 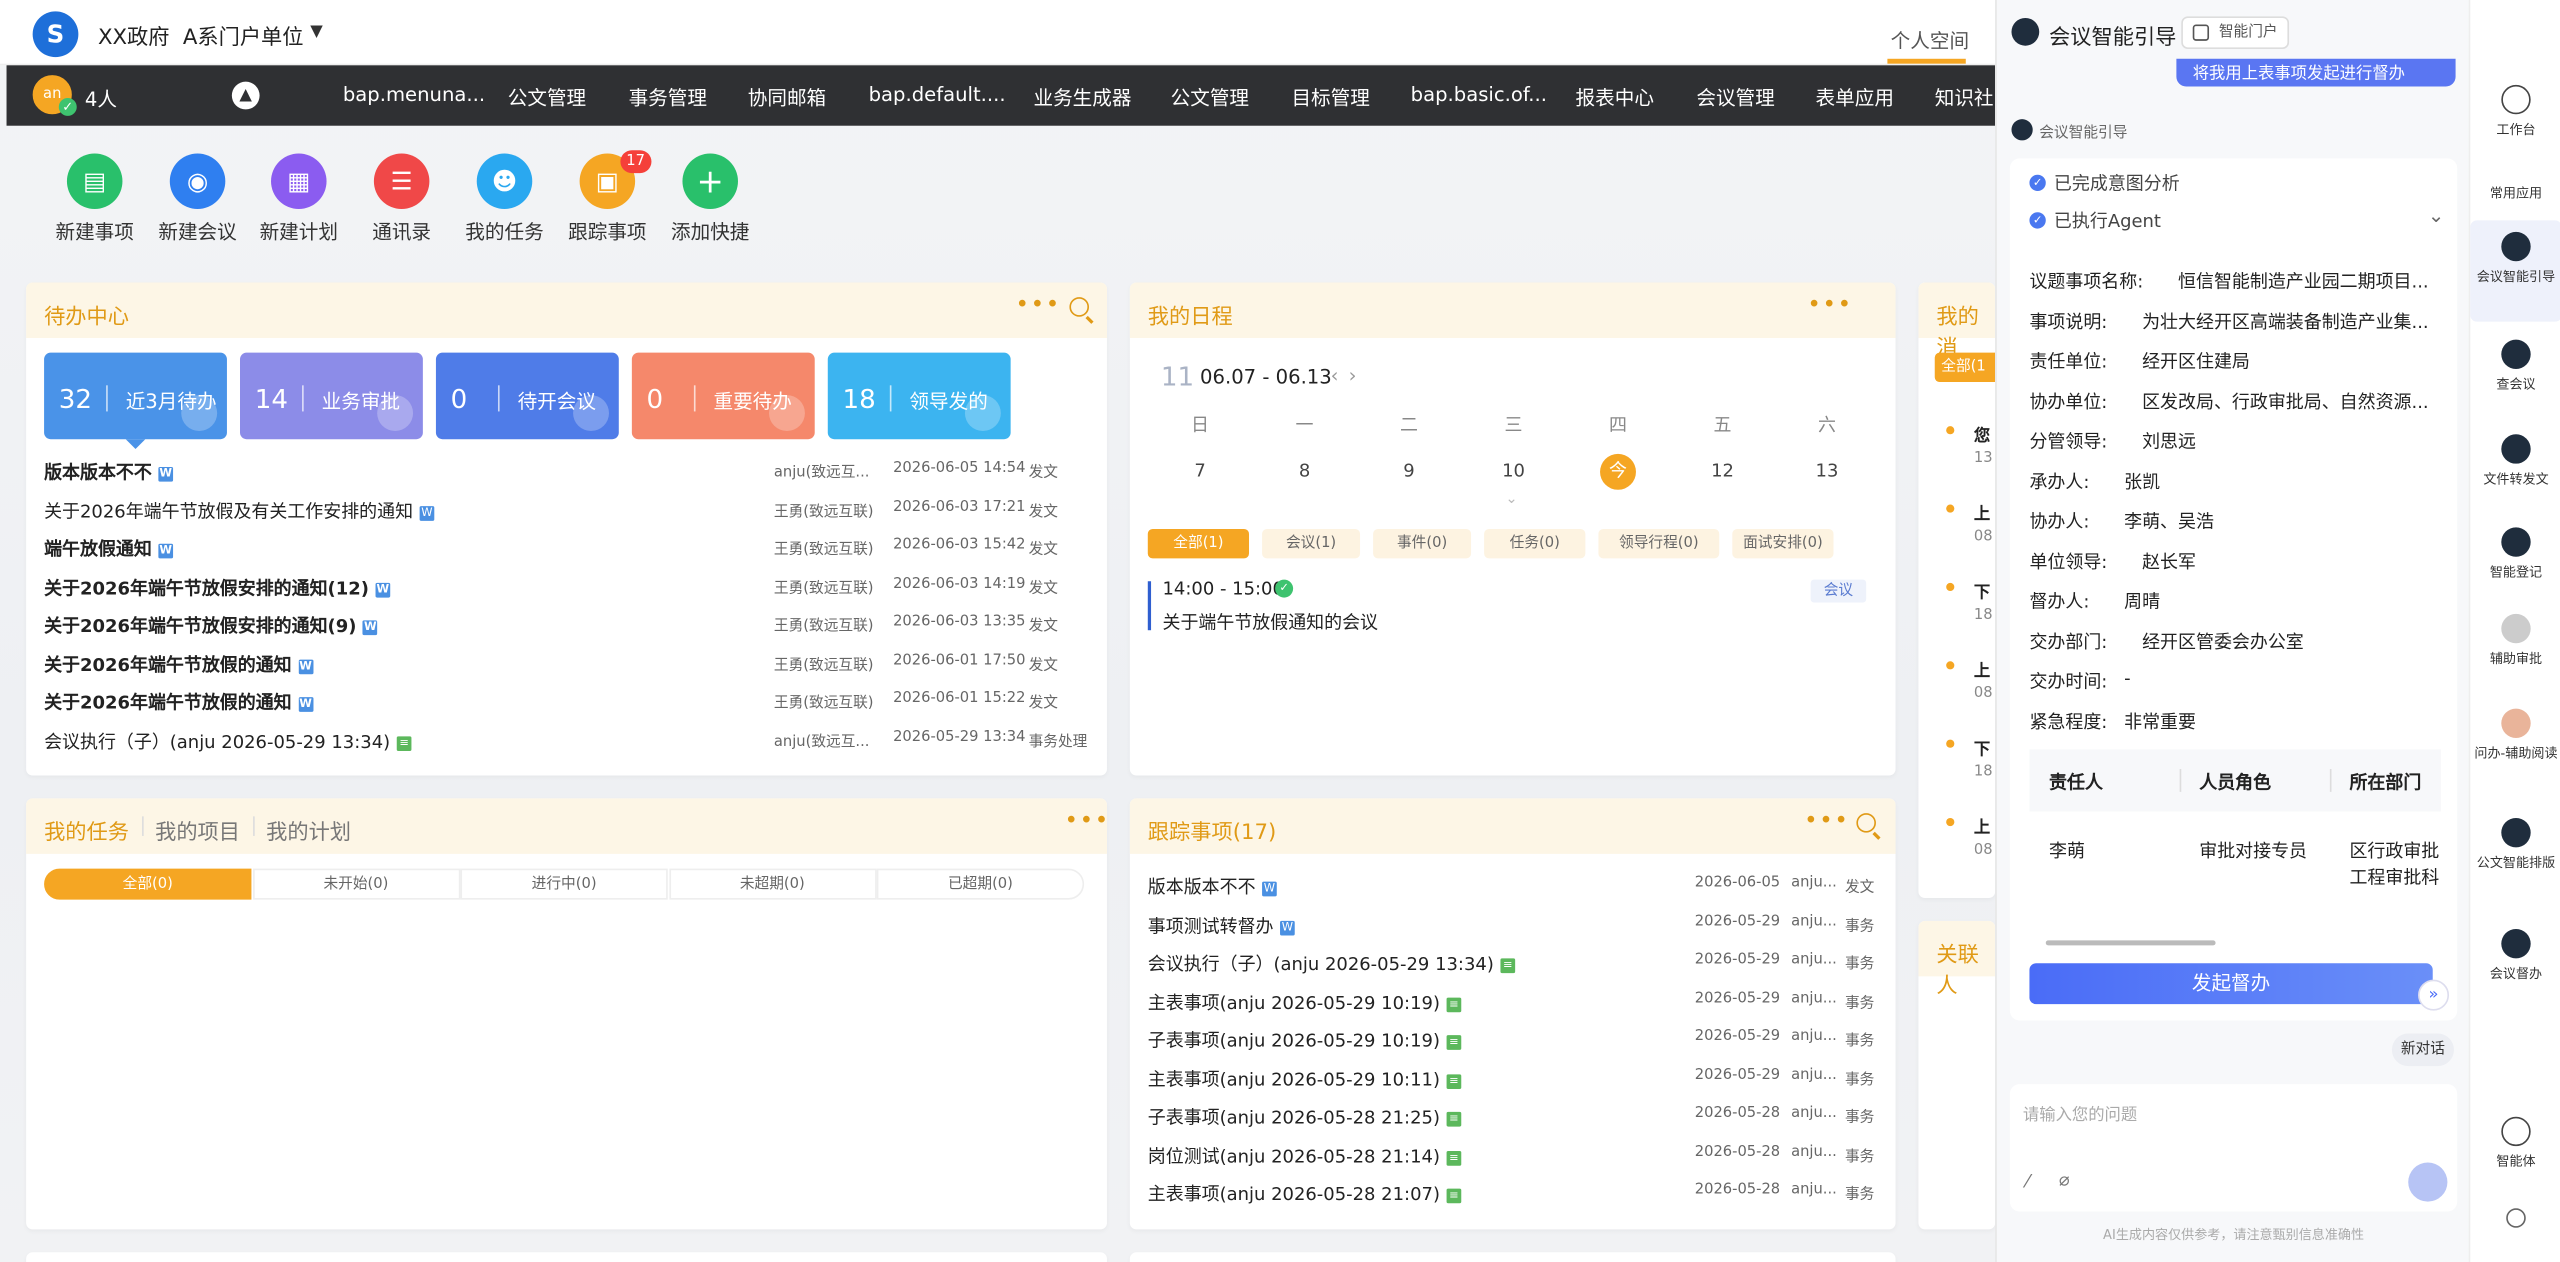 I want to click on rail-item: 查会议, so click(x=2515, y=366).